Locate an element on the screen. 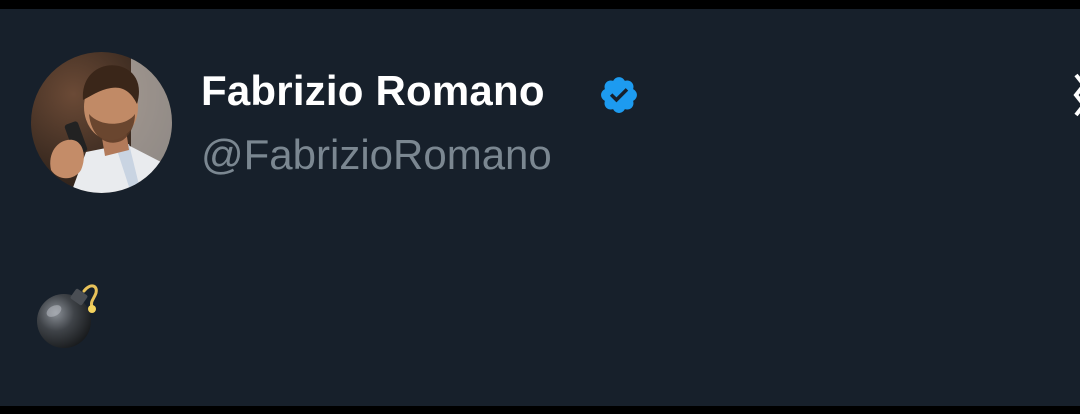  verified-badge-icon is located at coordinates (619, 95).